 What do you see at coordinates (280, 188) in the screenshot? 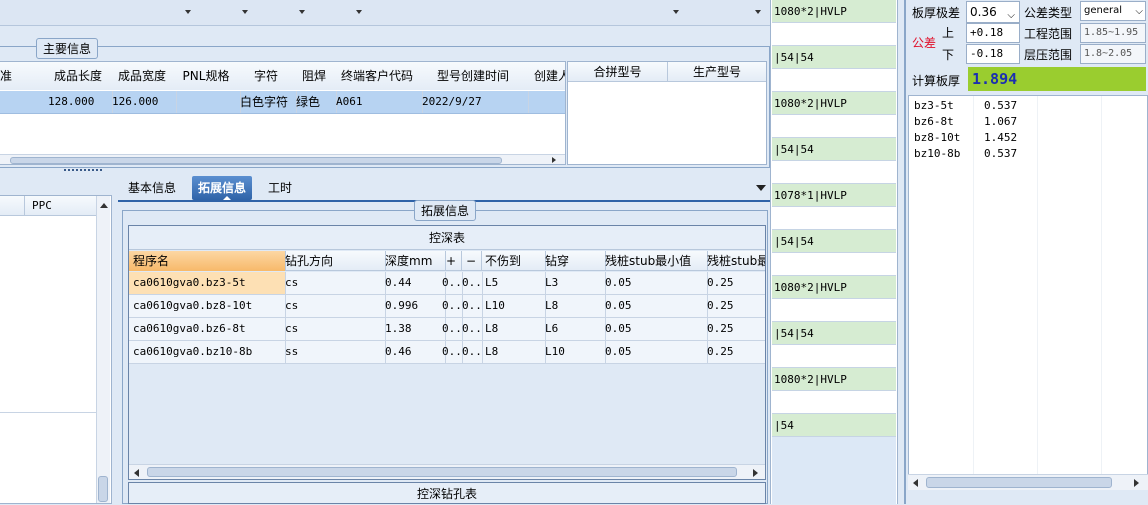
I see `tab-work-hours: 工时` at bounding box center [280, 188].